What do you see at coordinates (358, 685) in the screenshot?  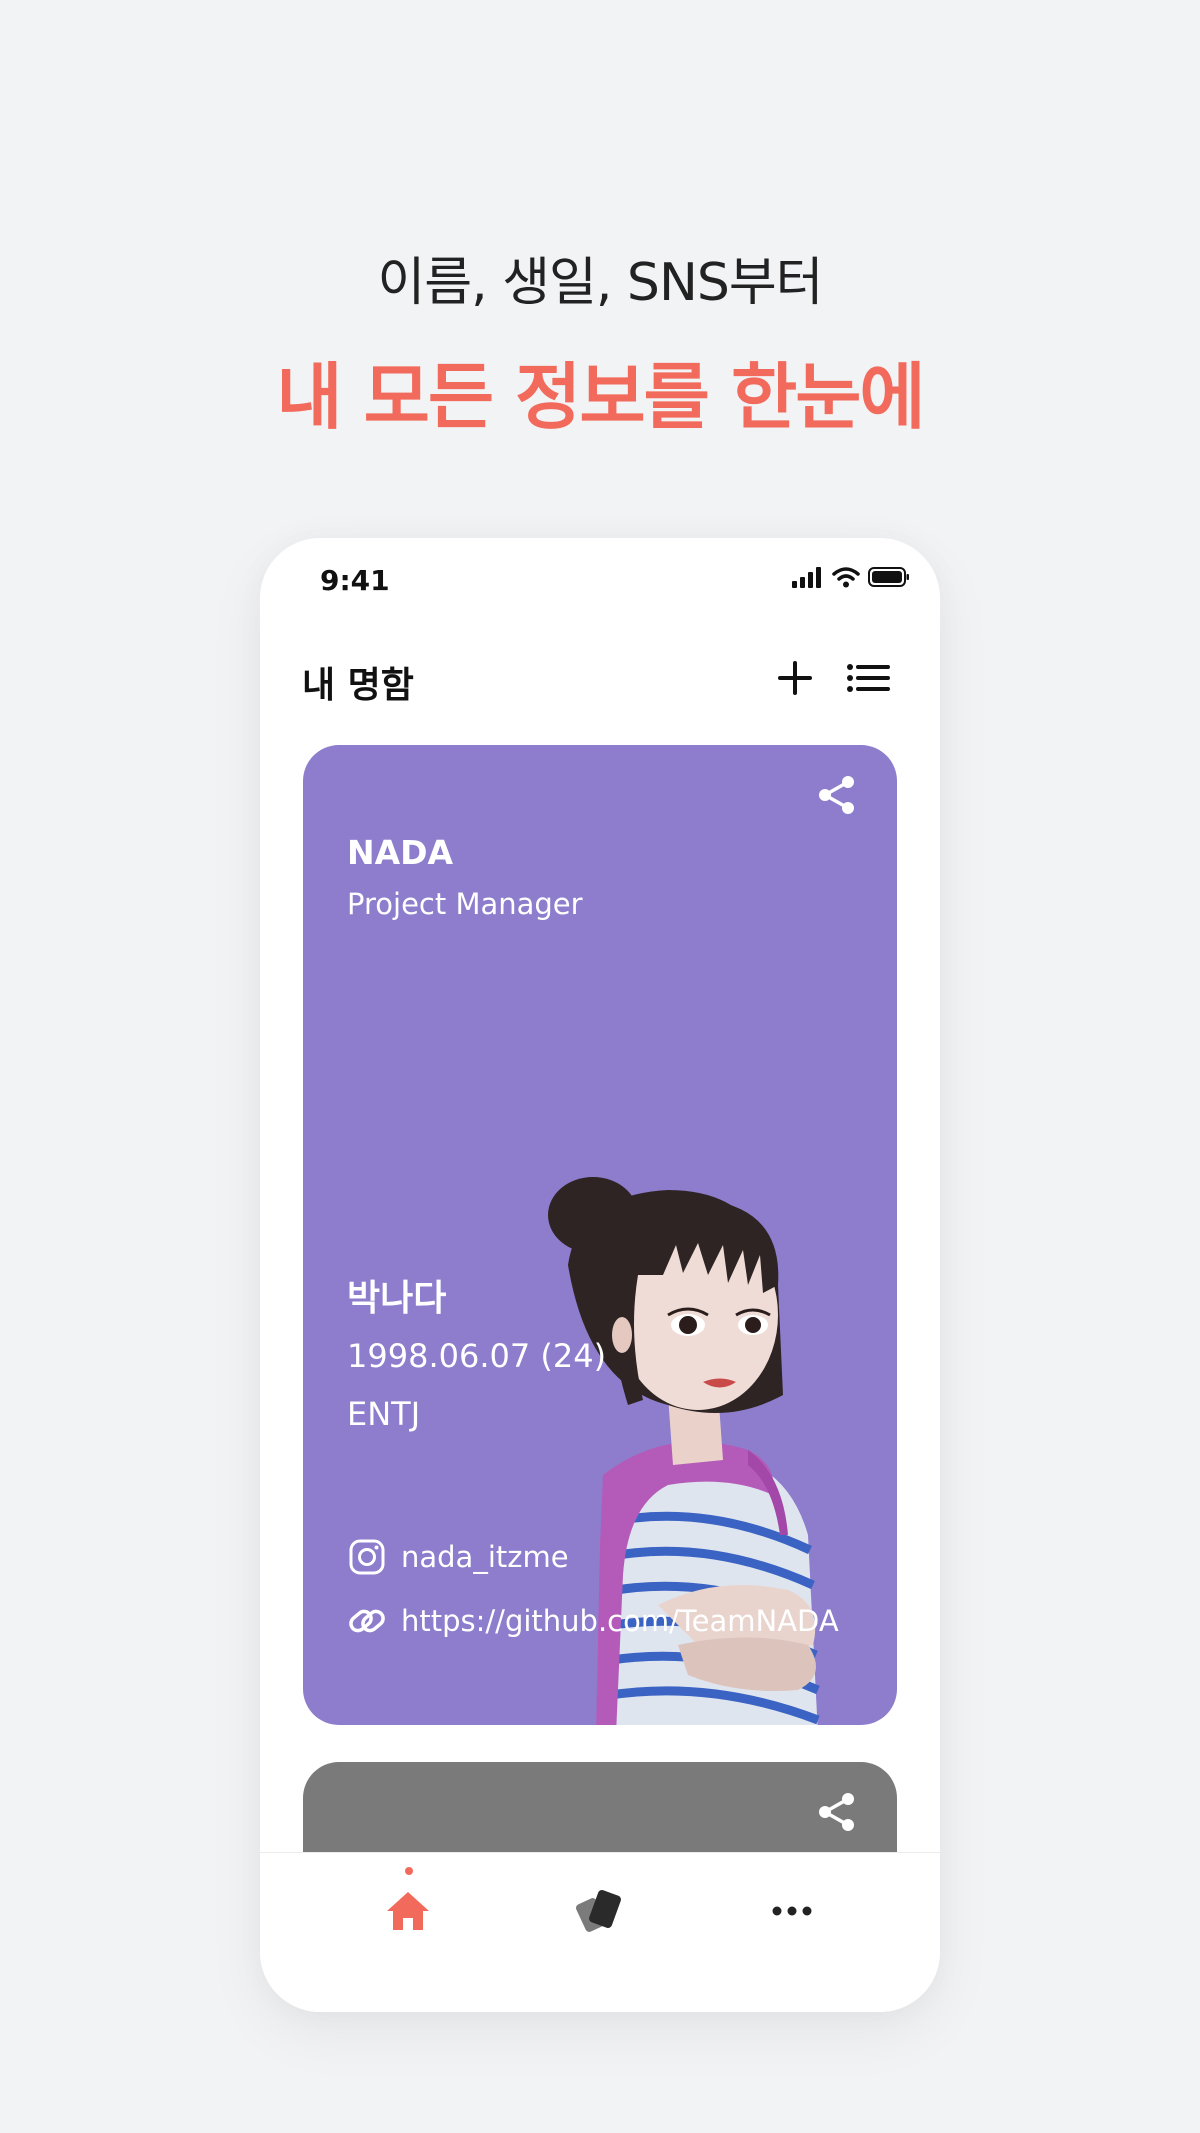 I see `page-title: 내 명함` at bounding box center [358, 685].